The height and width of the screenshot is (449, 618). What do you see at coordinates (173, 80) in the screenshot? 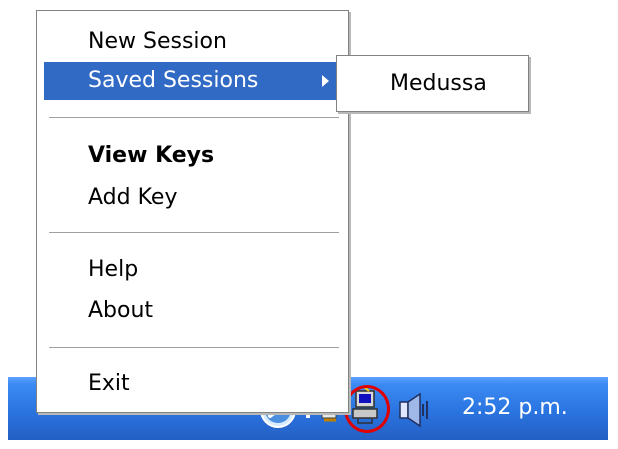
I see `menu-item-label: Saved Sessions` at bounding box center [173, 80].